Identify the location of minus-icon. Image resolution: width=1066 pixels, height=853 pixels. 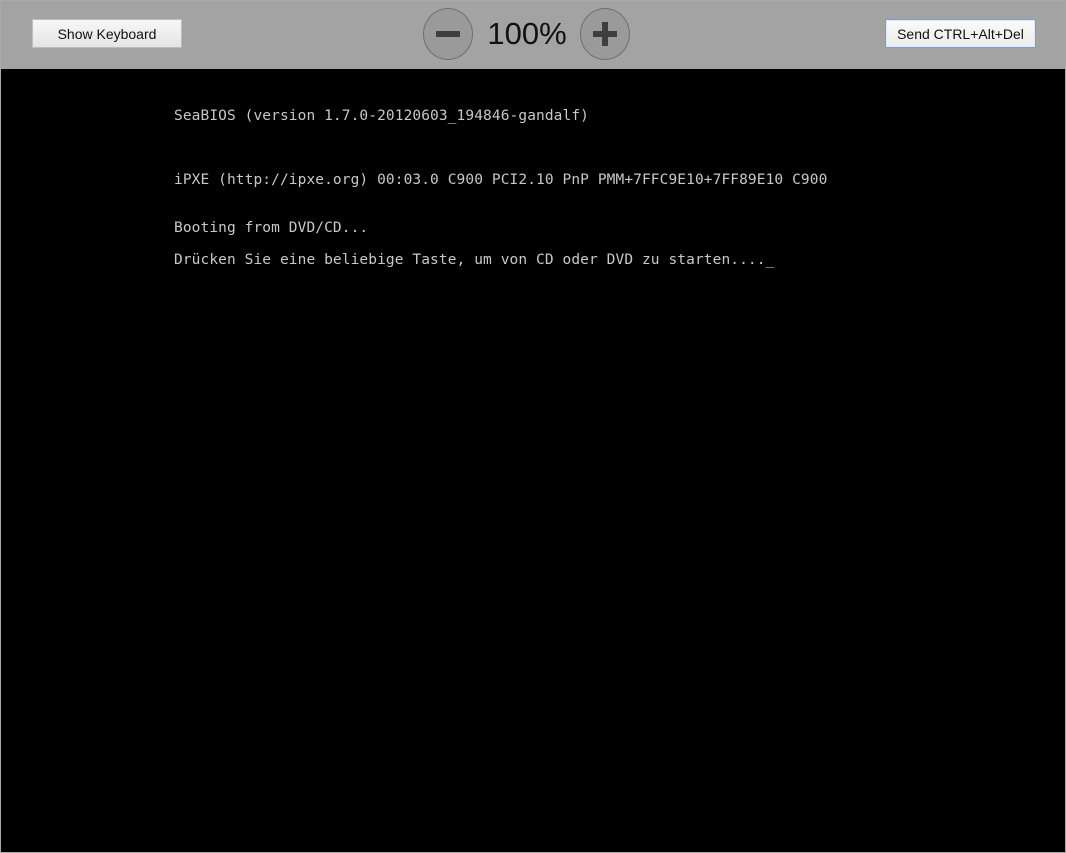
(448, 34).